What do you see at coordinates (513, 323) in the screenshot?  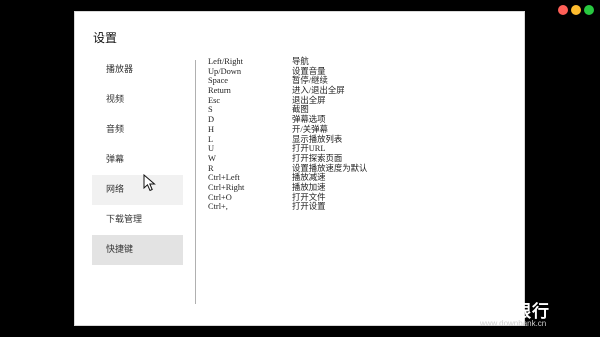 I see `watermark-url: www.downbank.cn` at bounding box center [513, 323].